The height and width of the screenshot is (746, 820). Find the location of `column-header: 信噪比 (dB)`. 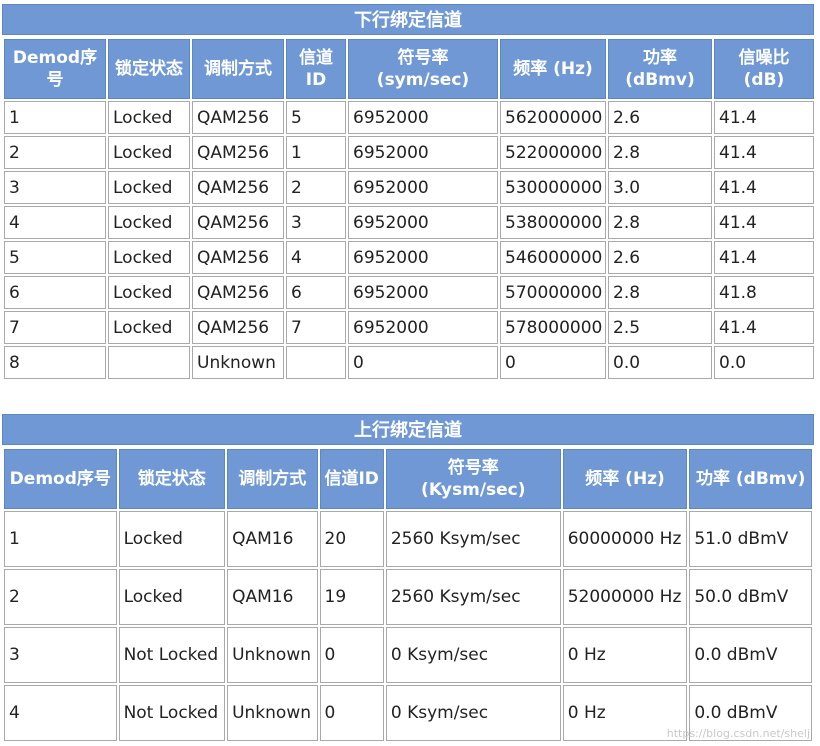

column-header: 信噪比 (dB) is located at coordinates (764, 69).